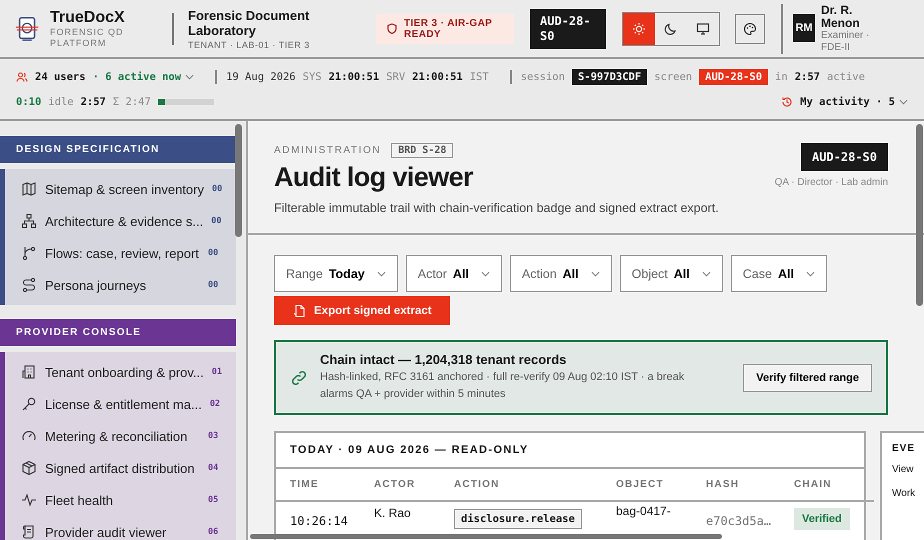  What do you see at coordinates (778, 273) in the screenshot?
I see `filter-dropdown: Case All` at bounding box center [778, 273].